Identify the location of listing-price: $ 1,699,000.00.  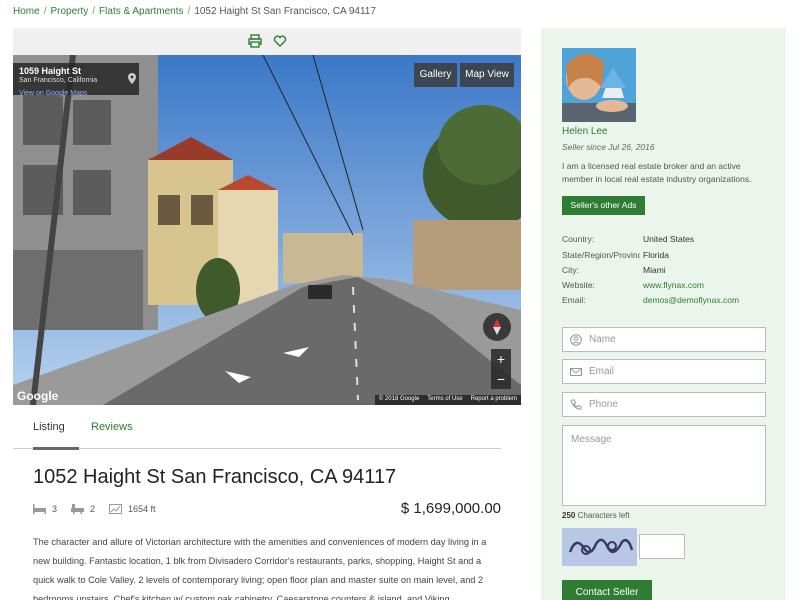
(450, 508).